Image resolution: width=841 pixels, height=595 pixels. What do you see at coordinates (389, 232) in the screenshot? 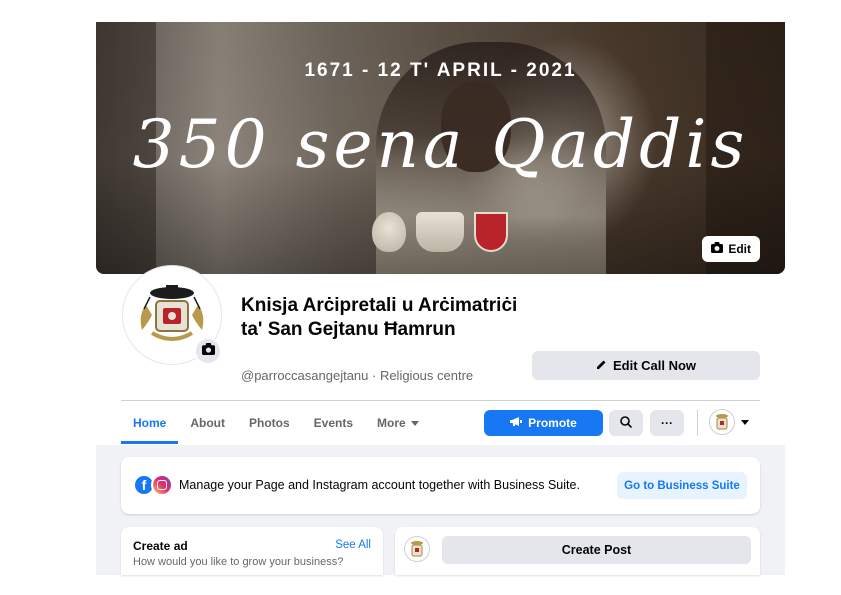
I see `crest-mitre-icon` at bounding box center [389, 232].